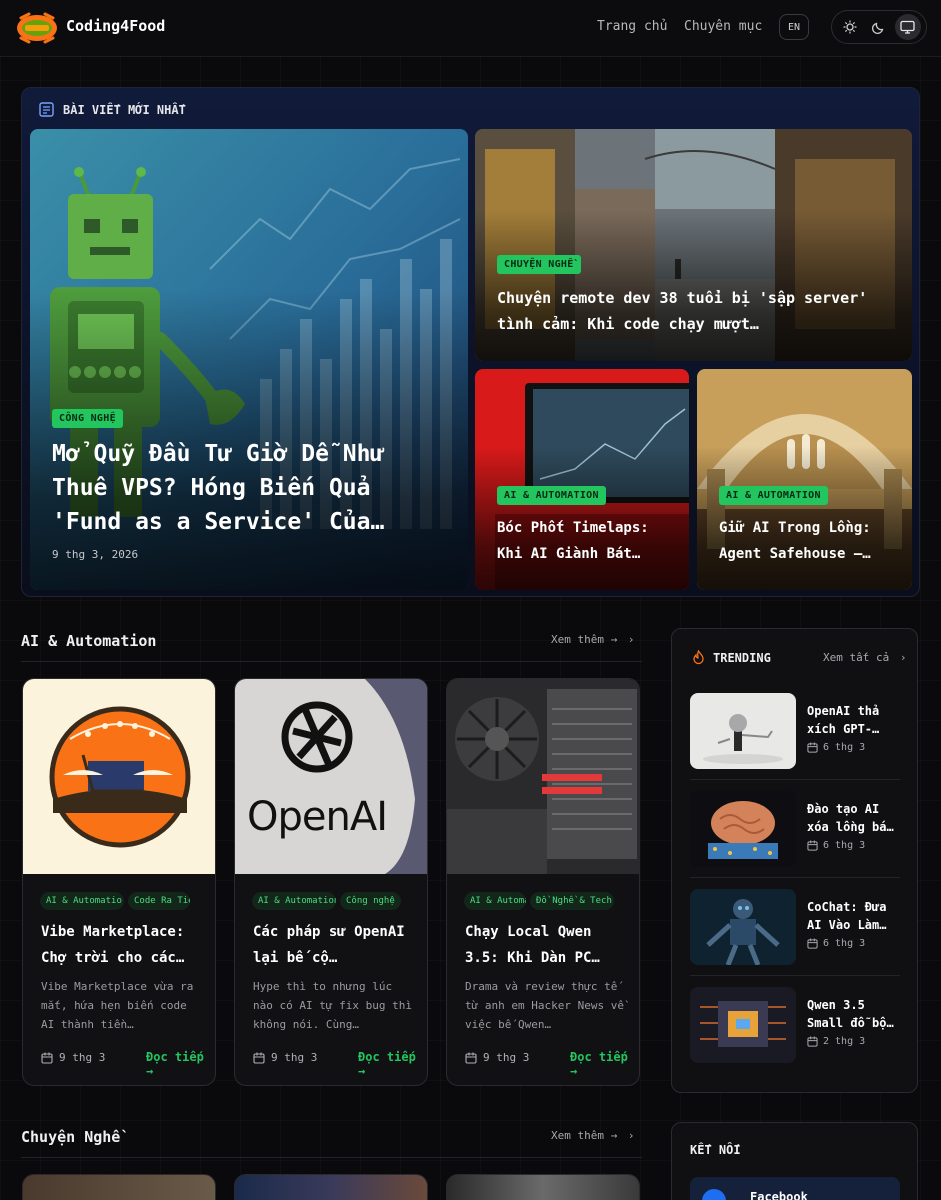  I want to click on site-header: Coding4Food Trang chủ Chuyên mục EN, so click(470, 28).